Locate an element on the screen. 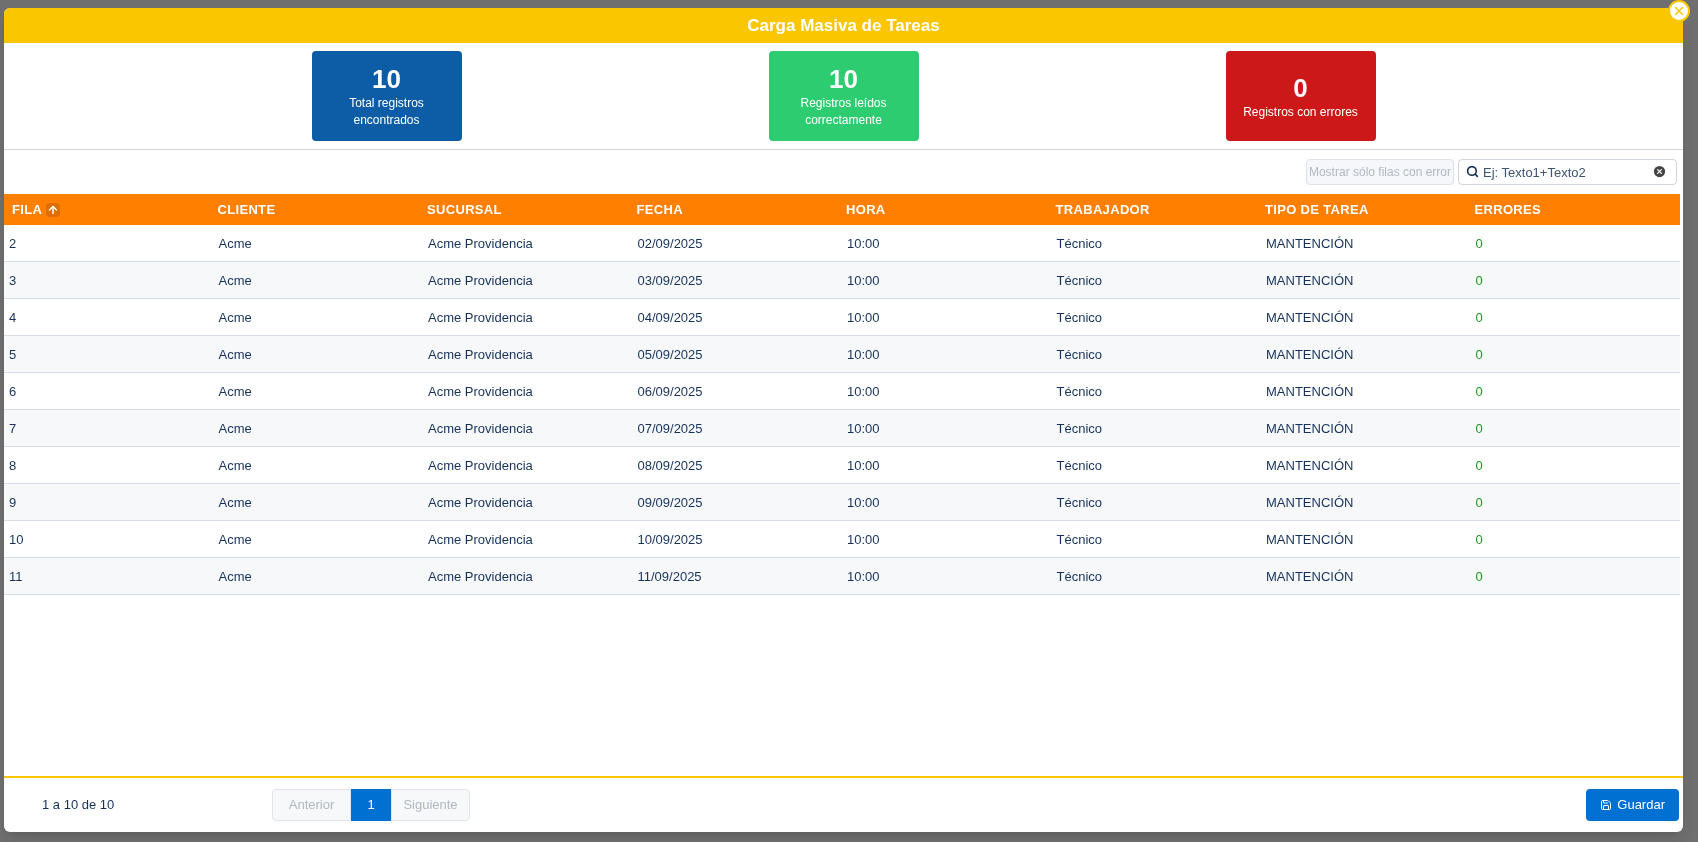  stat-label: Registros con errores is located at coordinates (1300, 112).